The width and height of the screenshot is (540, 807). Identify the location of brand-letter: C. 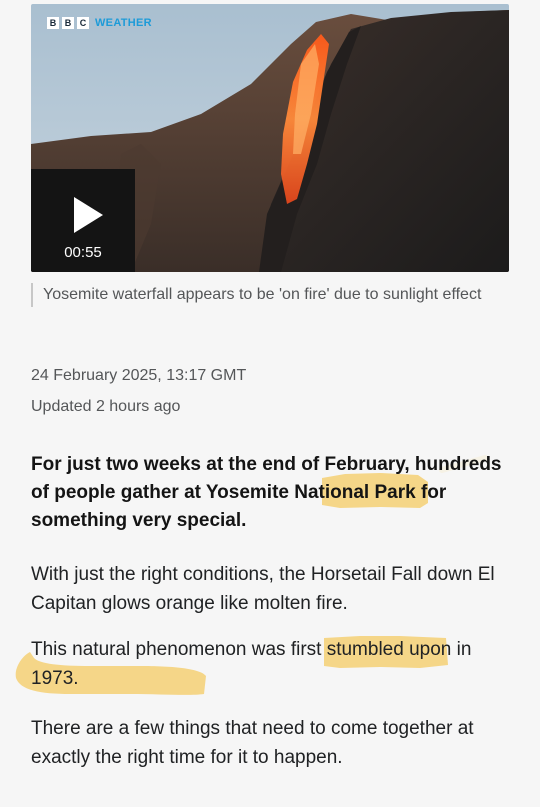
(83, 23).